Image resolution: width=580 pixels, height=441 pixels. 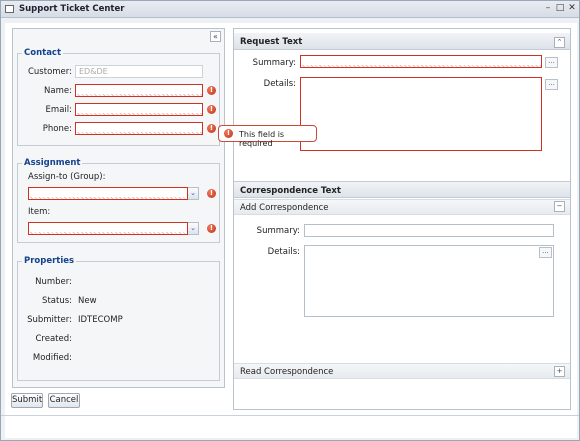 I want to click on assign-group-label: Assign-to (Group):, so click(x=67, y=177).